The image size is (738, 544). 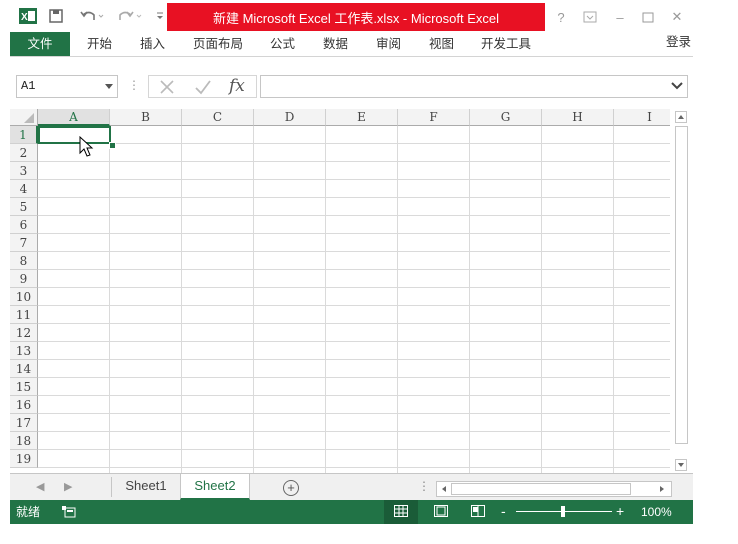 I want to click on add-sheet-button: +, so click(x=291, y=488).